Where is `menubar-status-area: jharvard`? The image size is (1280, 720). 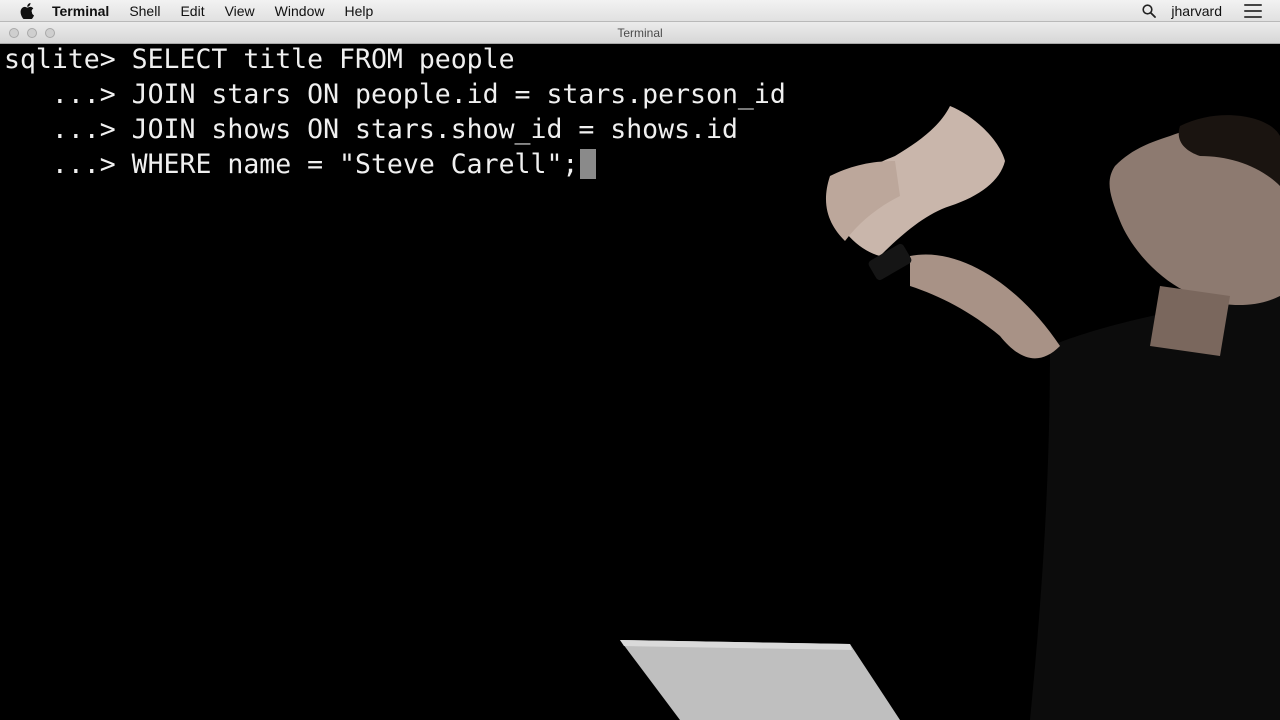
menubar-status-area: jharvard is located at coordinates (1201, 11).